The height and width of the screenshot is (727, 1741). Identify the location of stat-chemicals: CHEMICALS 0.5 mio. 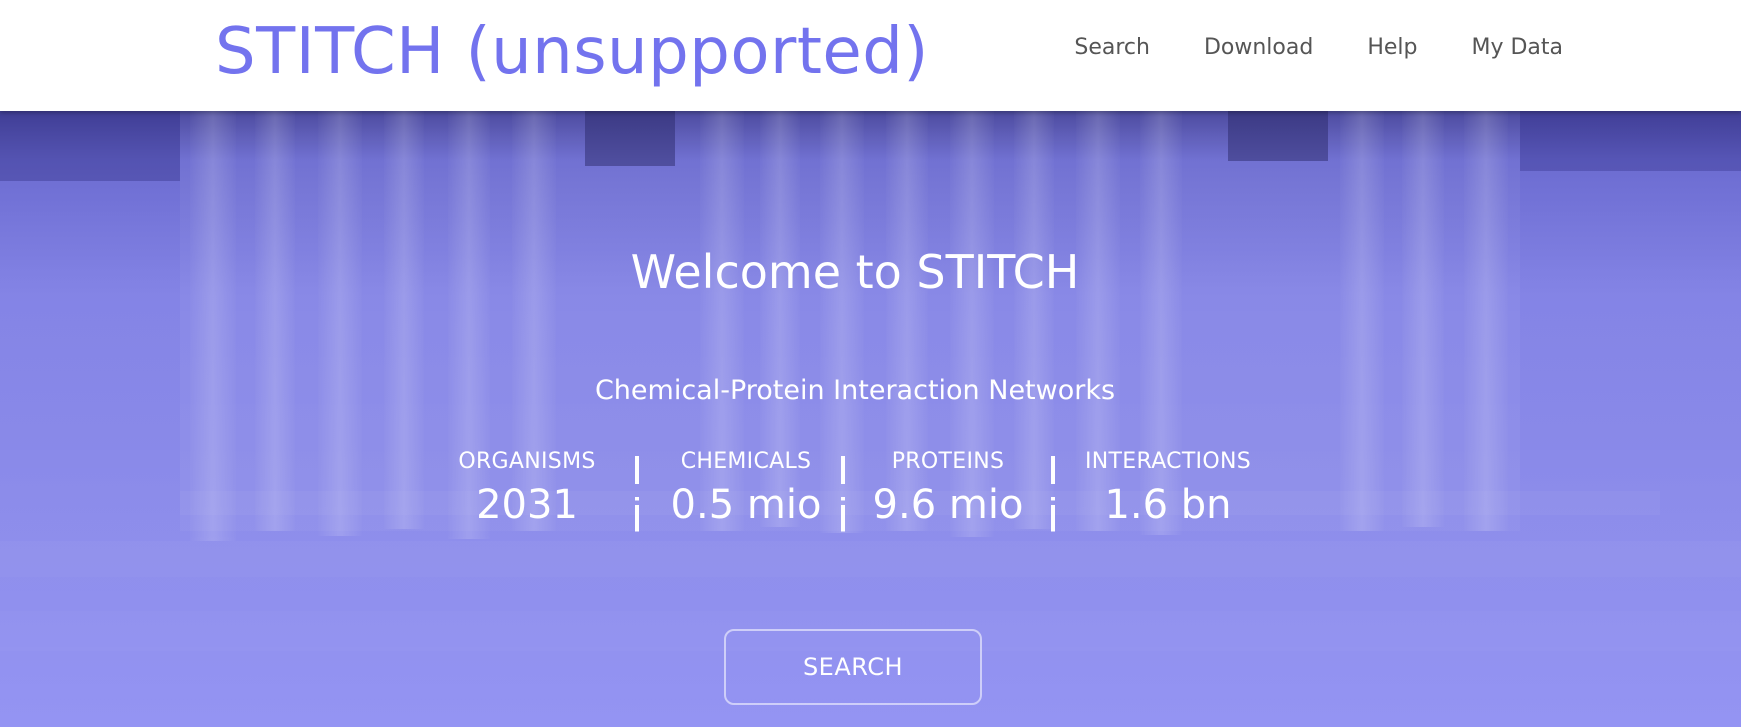
(746, 489).